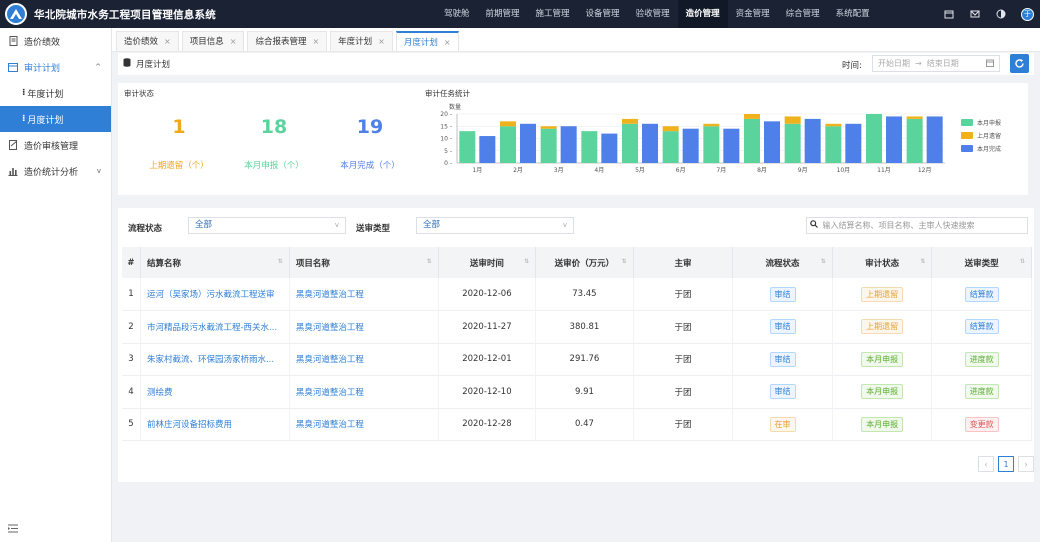 This screenshot has height=542, width=1040. What do you see at coordinates (98, 67) in the screenshot?
I see `chevron-up-icon: ^` at bounding box center [98, 67].